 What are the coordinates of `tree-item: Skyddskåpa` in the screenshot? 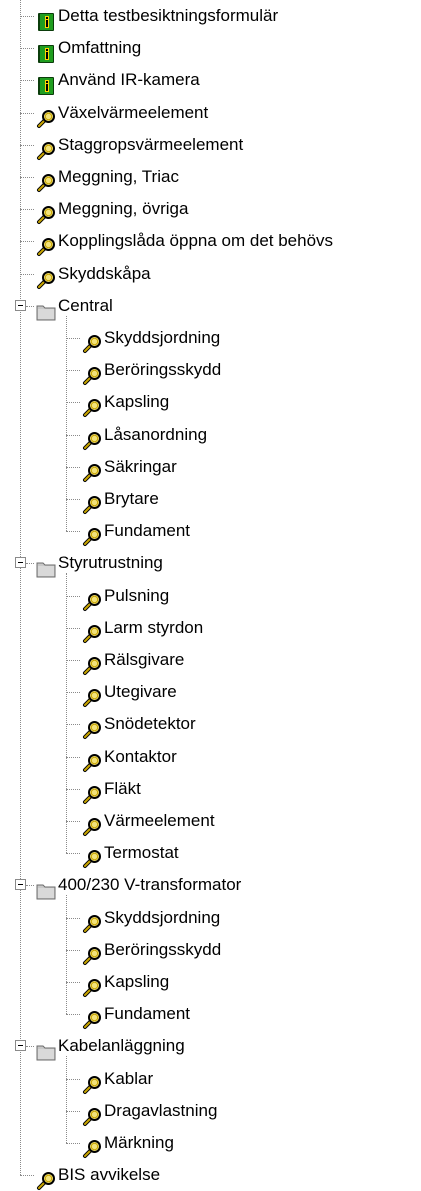 It's located at (210, 274).